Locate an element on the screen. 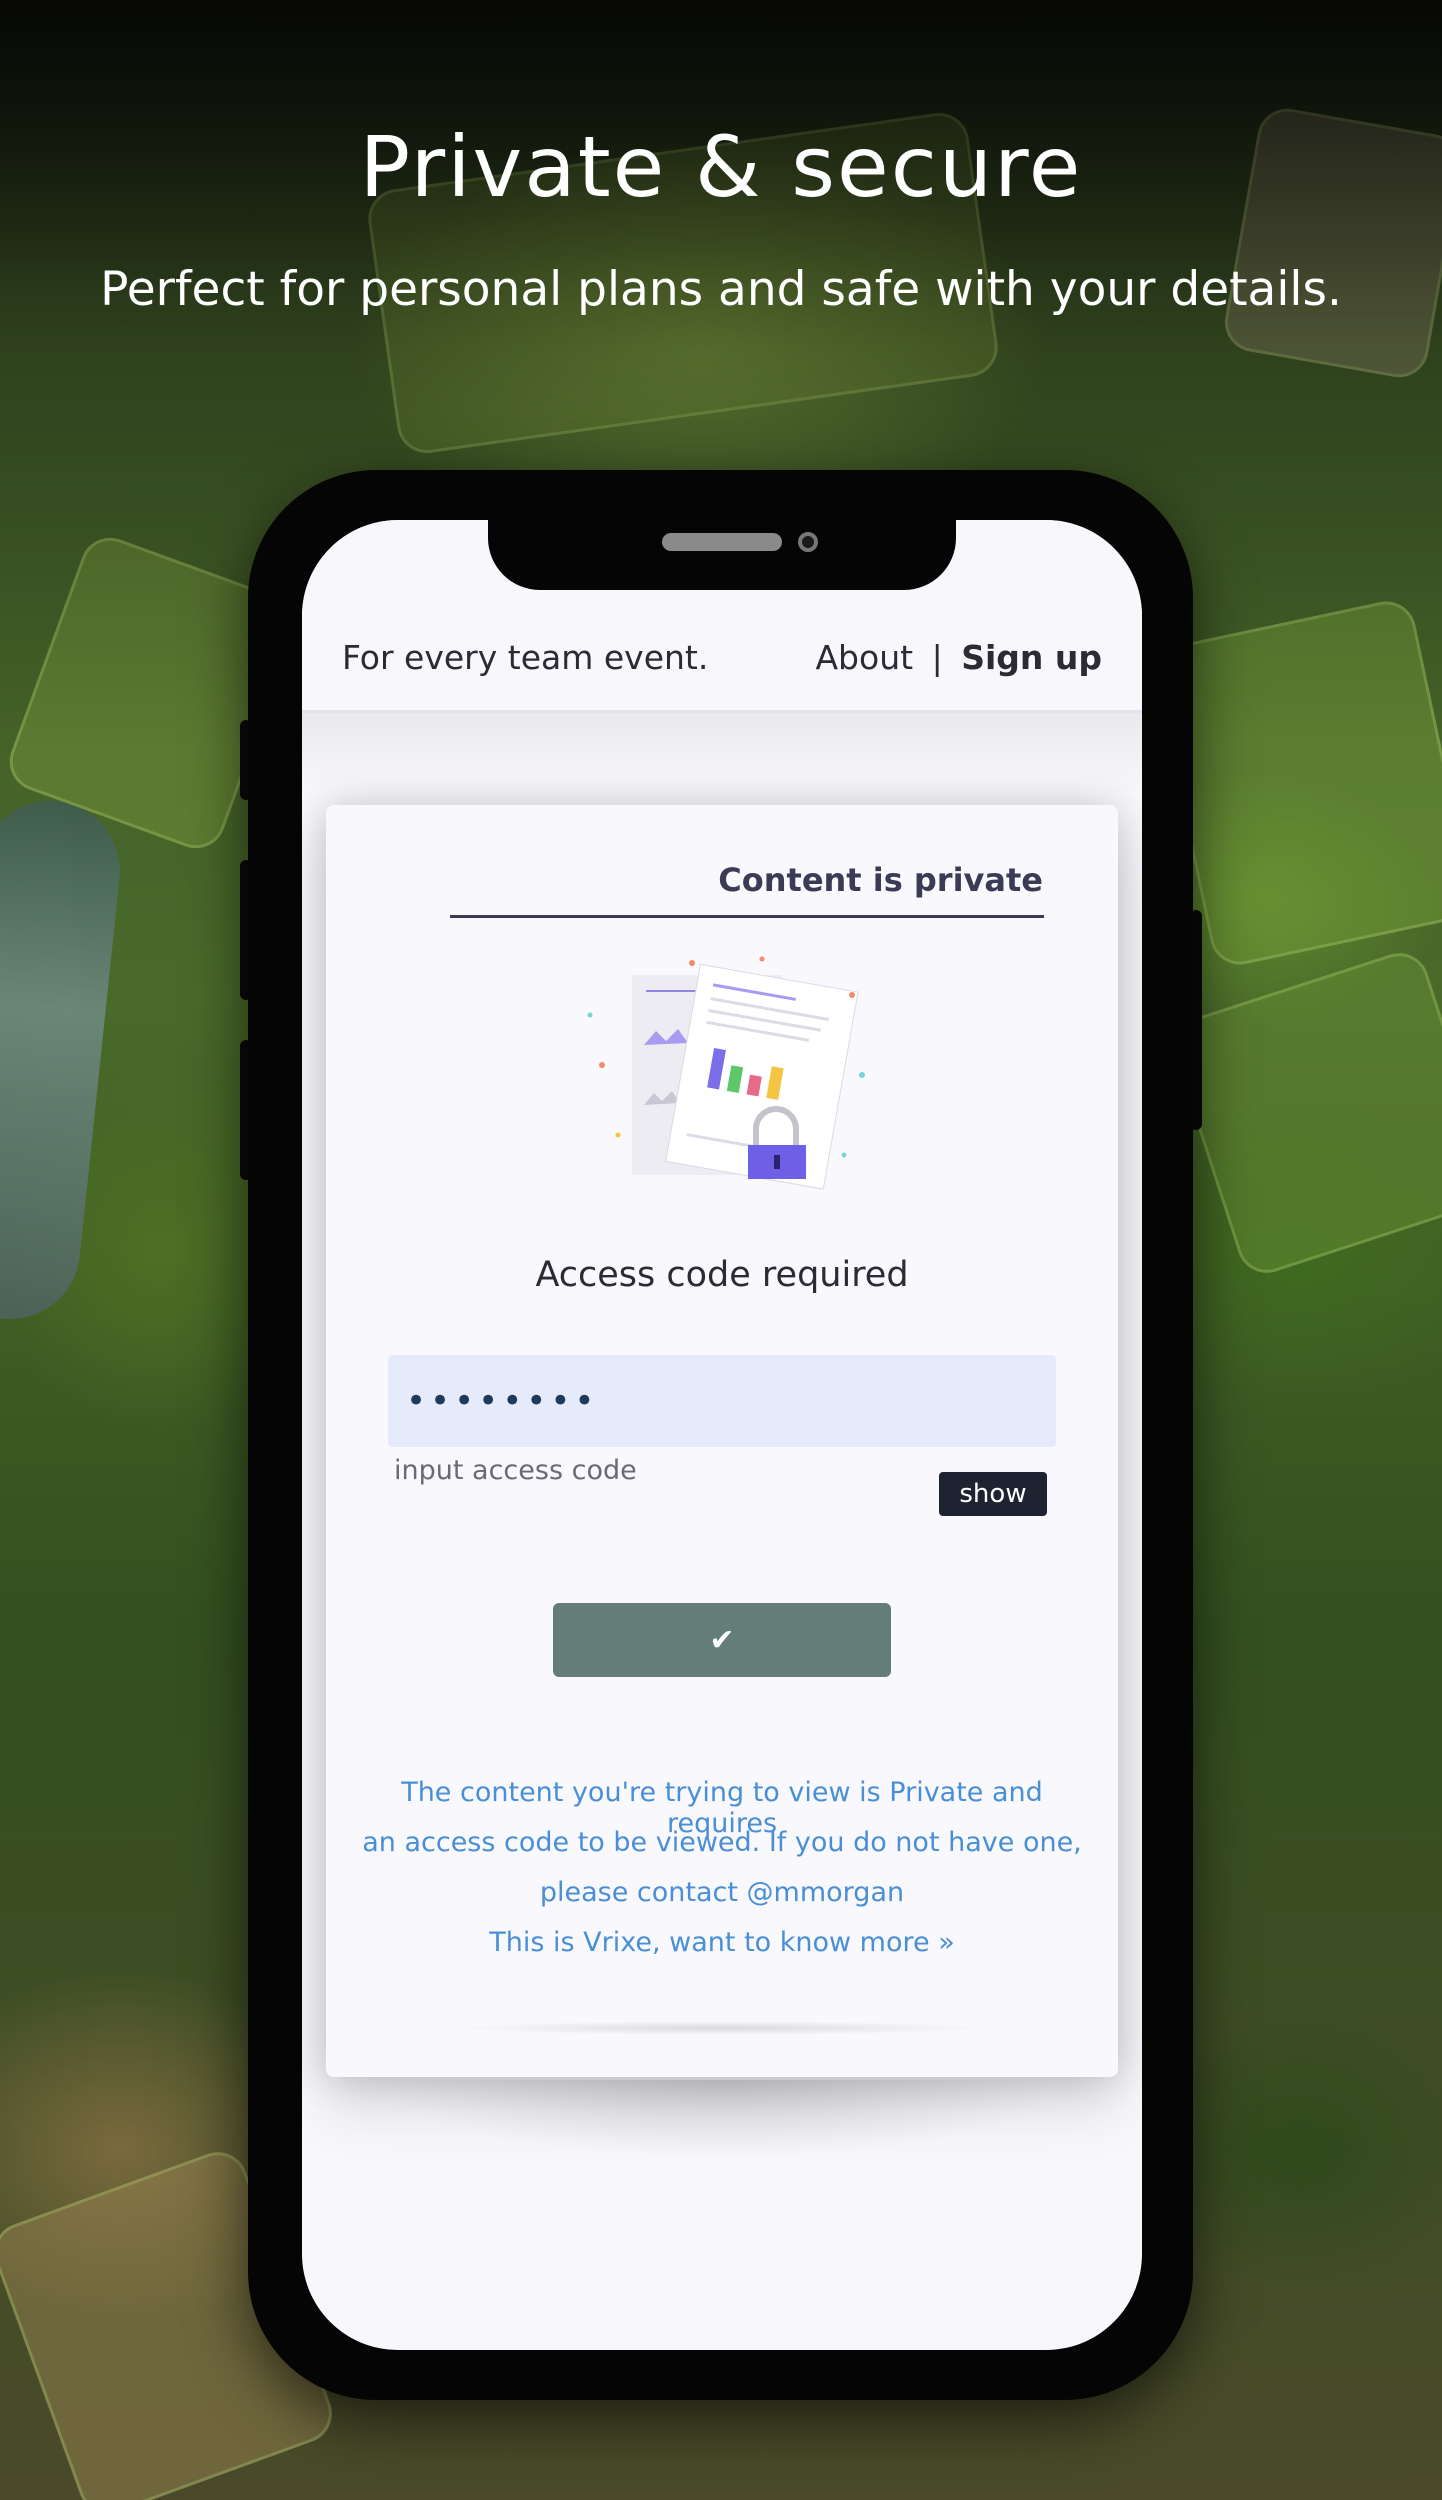 This screenshot has width=1442, height=2500. tab-underline is located at coordinates (747, 916).